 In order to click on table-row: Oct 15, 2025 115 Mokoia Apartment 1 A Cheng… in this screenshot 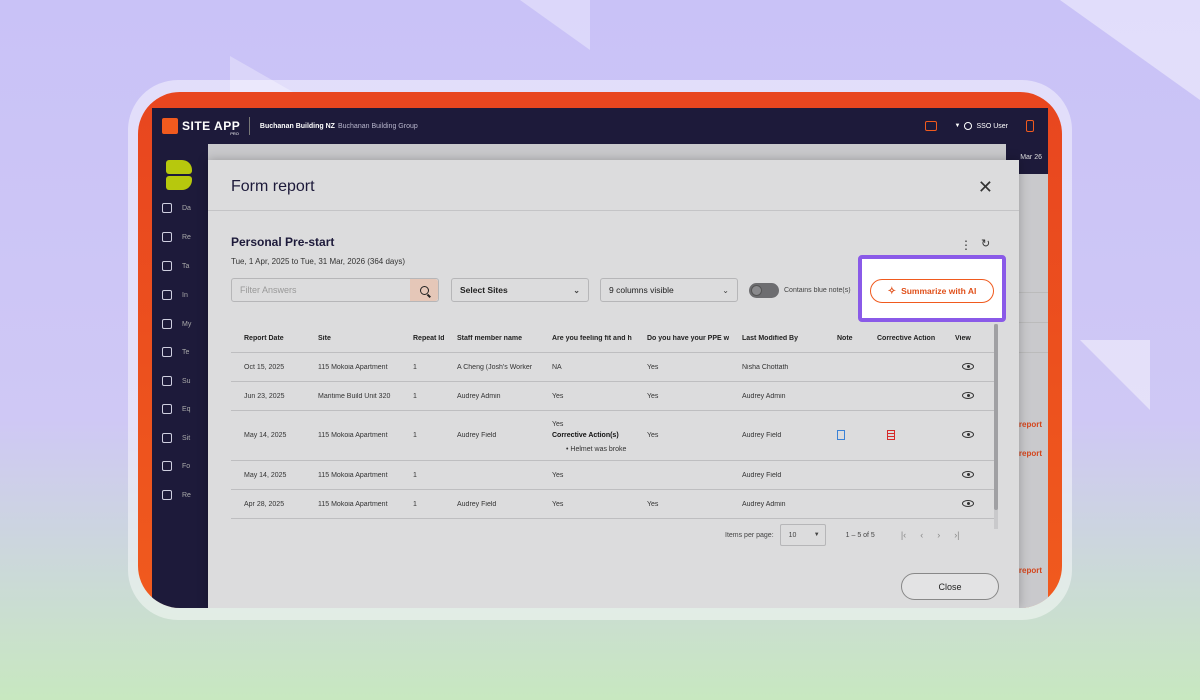, I will do `click(612, 367)`.